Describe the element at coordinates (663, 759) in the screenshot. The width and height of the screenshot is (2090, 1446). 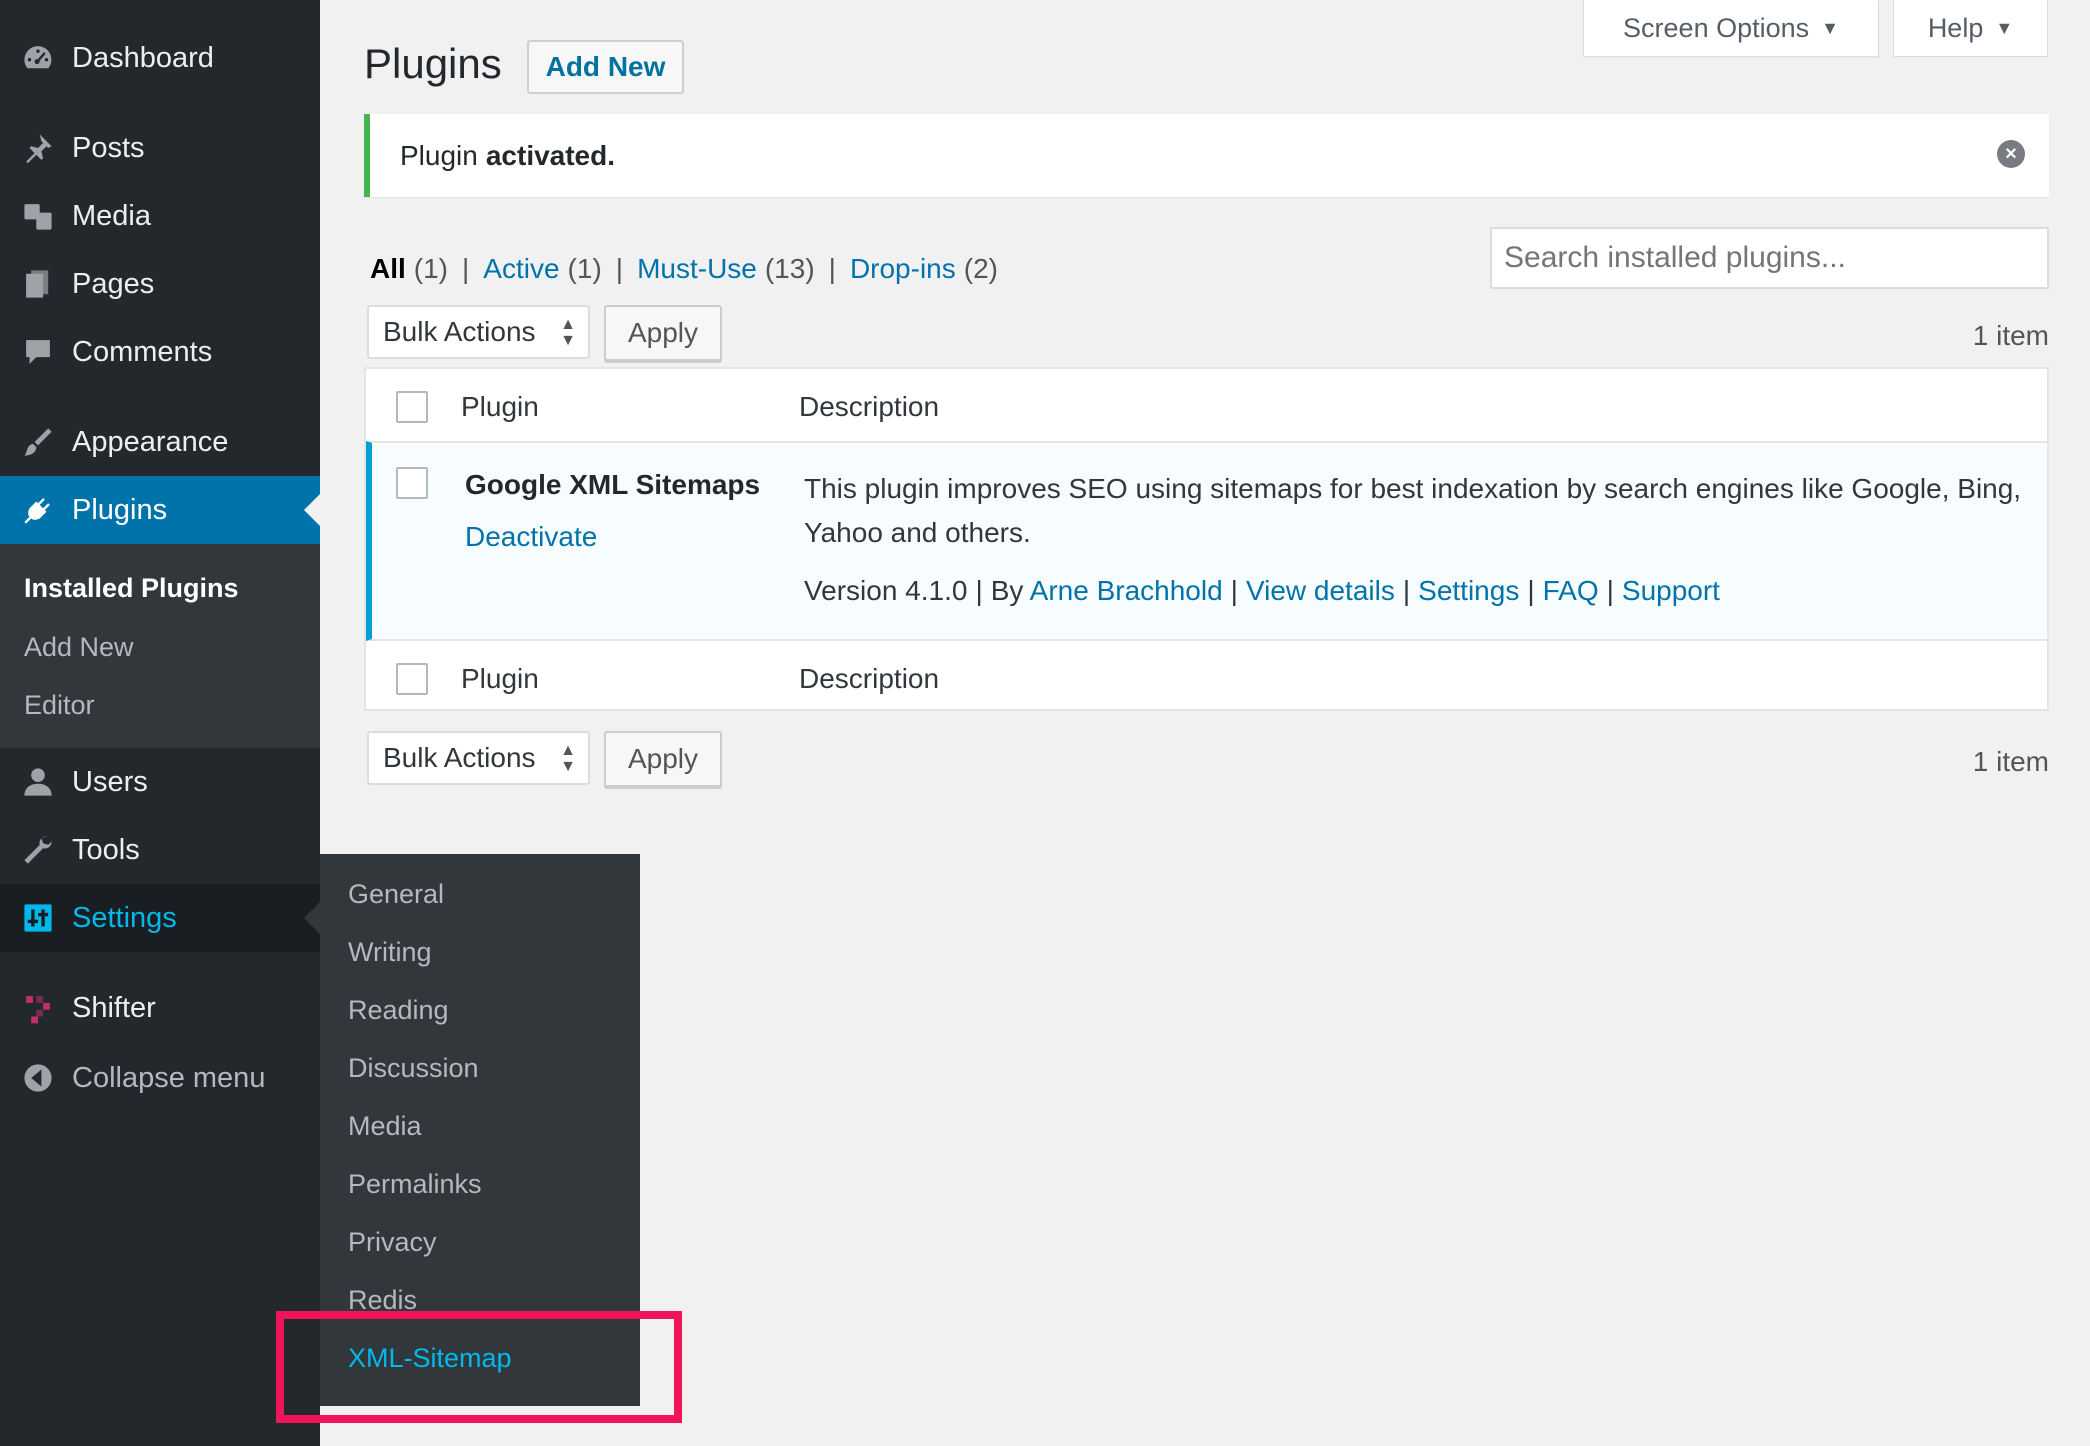
I see `apply-button-bottom: Apply` at that location.